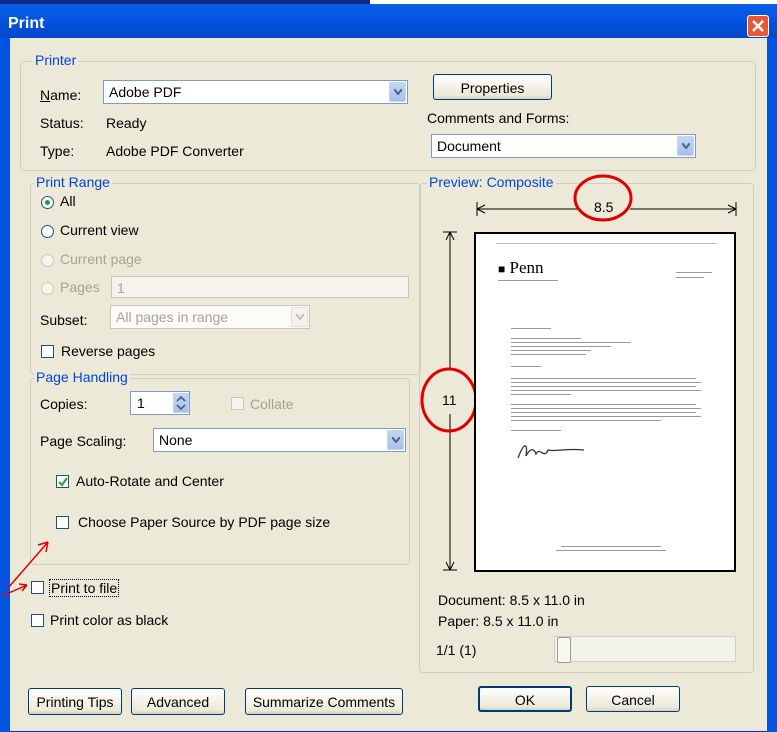 The width and height of the screenshot is (777, 732). What do you see at coordinates (82, 377) in the screenshot?
I see `page-handling-legend: Page Handling` at bounding box center [82, 377].